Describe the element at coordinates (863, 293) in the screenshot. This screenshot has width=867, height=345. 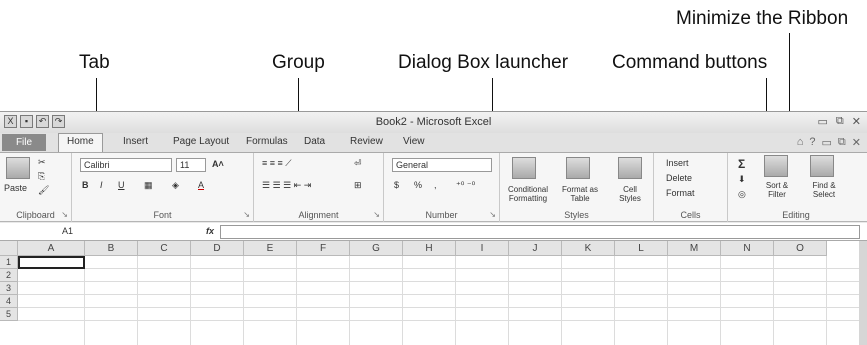
I see `vertical-scrollbar` at that location.